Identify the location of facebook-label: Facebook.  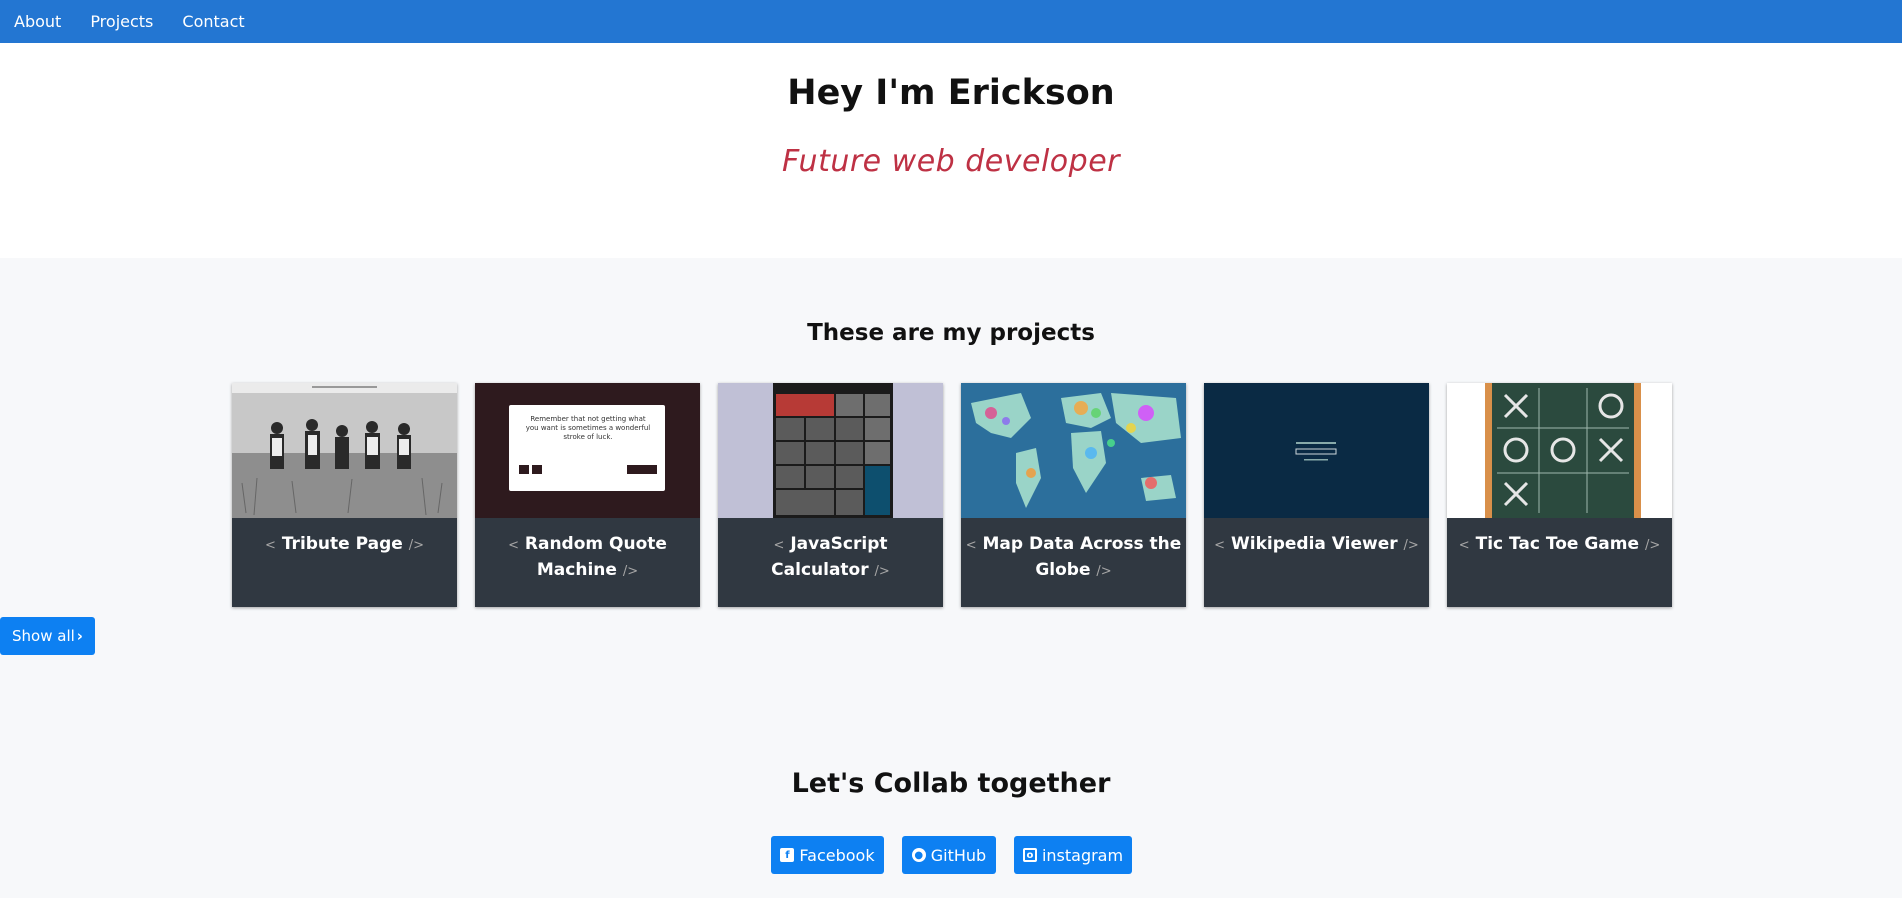
(837, 855).